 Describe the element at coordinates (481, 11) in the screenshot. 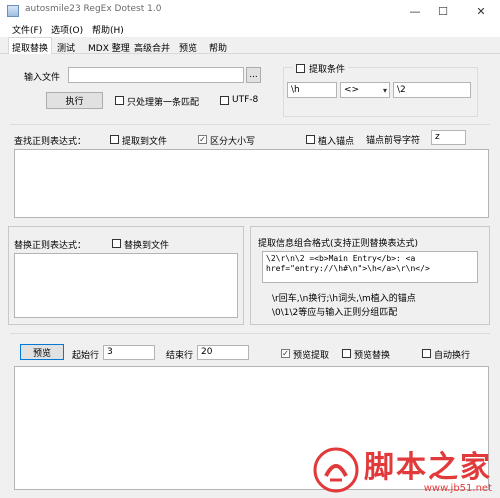

I see `close-button: ✕` at that location.